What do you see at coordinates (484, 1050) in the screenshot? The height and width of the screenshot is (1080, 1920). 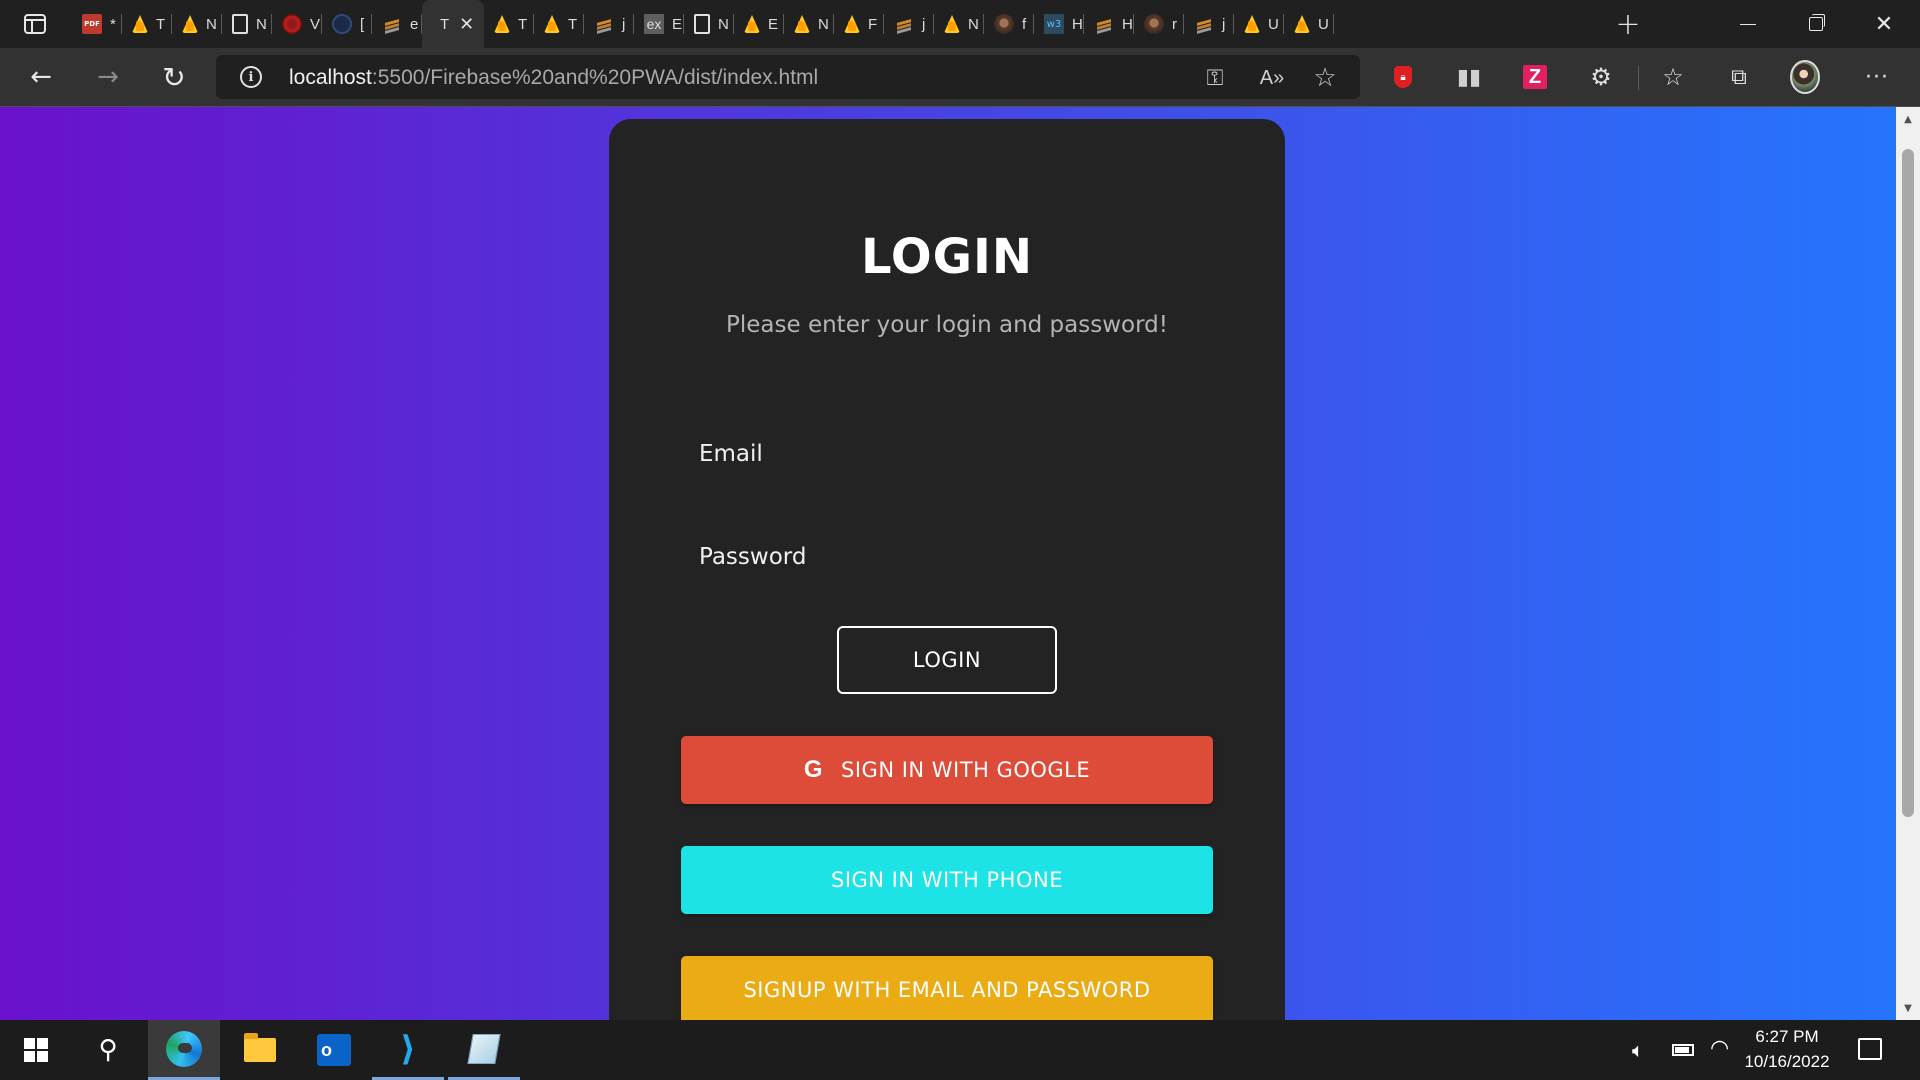 I see `notepad-icon` at bounding box center [484, 1050].